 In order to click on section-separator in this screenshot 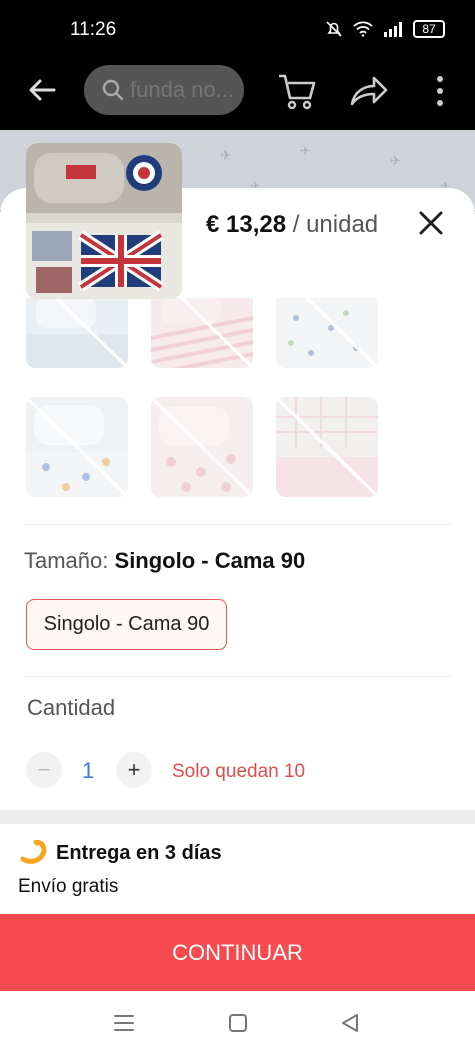, I will do `click(237, 817)`.